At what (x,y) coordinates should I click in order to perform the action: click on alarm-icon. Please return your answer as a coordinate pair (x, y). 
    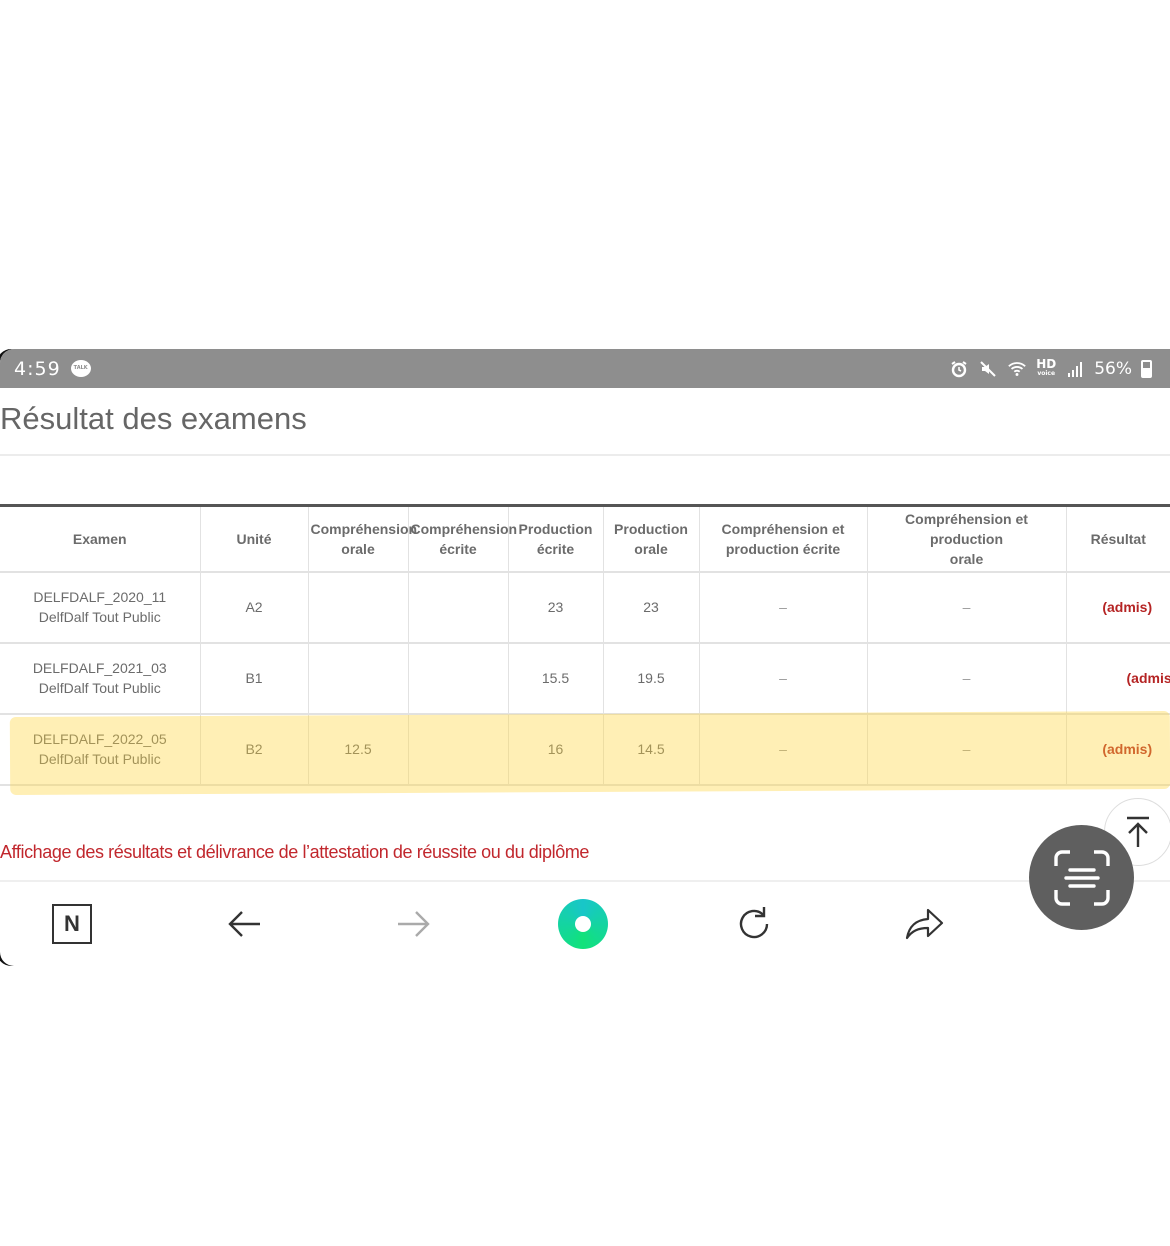
    Looking at the image, I should click on (959, 369).